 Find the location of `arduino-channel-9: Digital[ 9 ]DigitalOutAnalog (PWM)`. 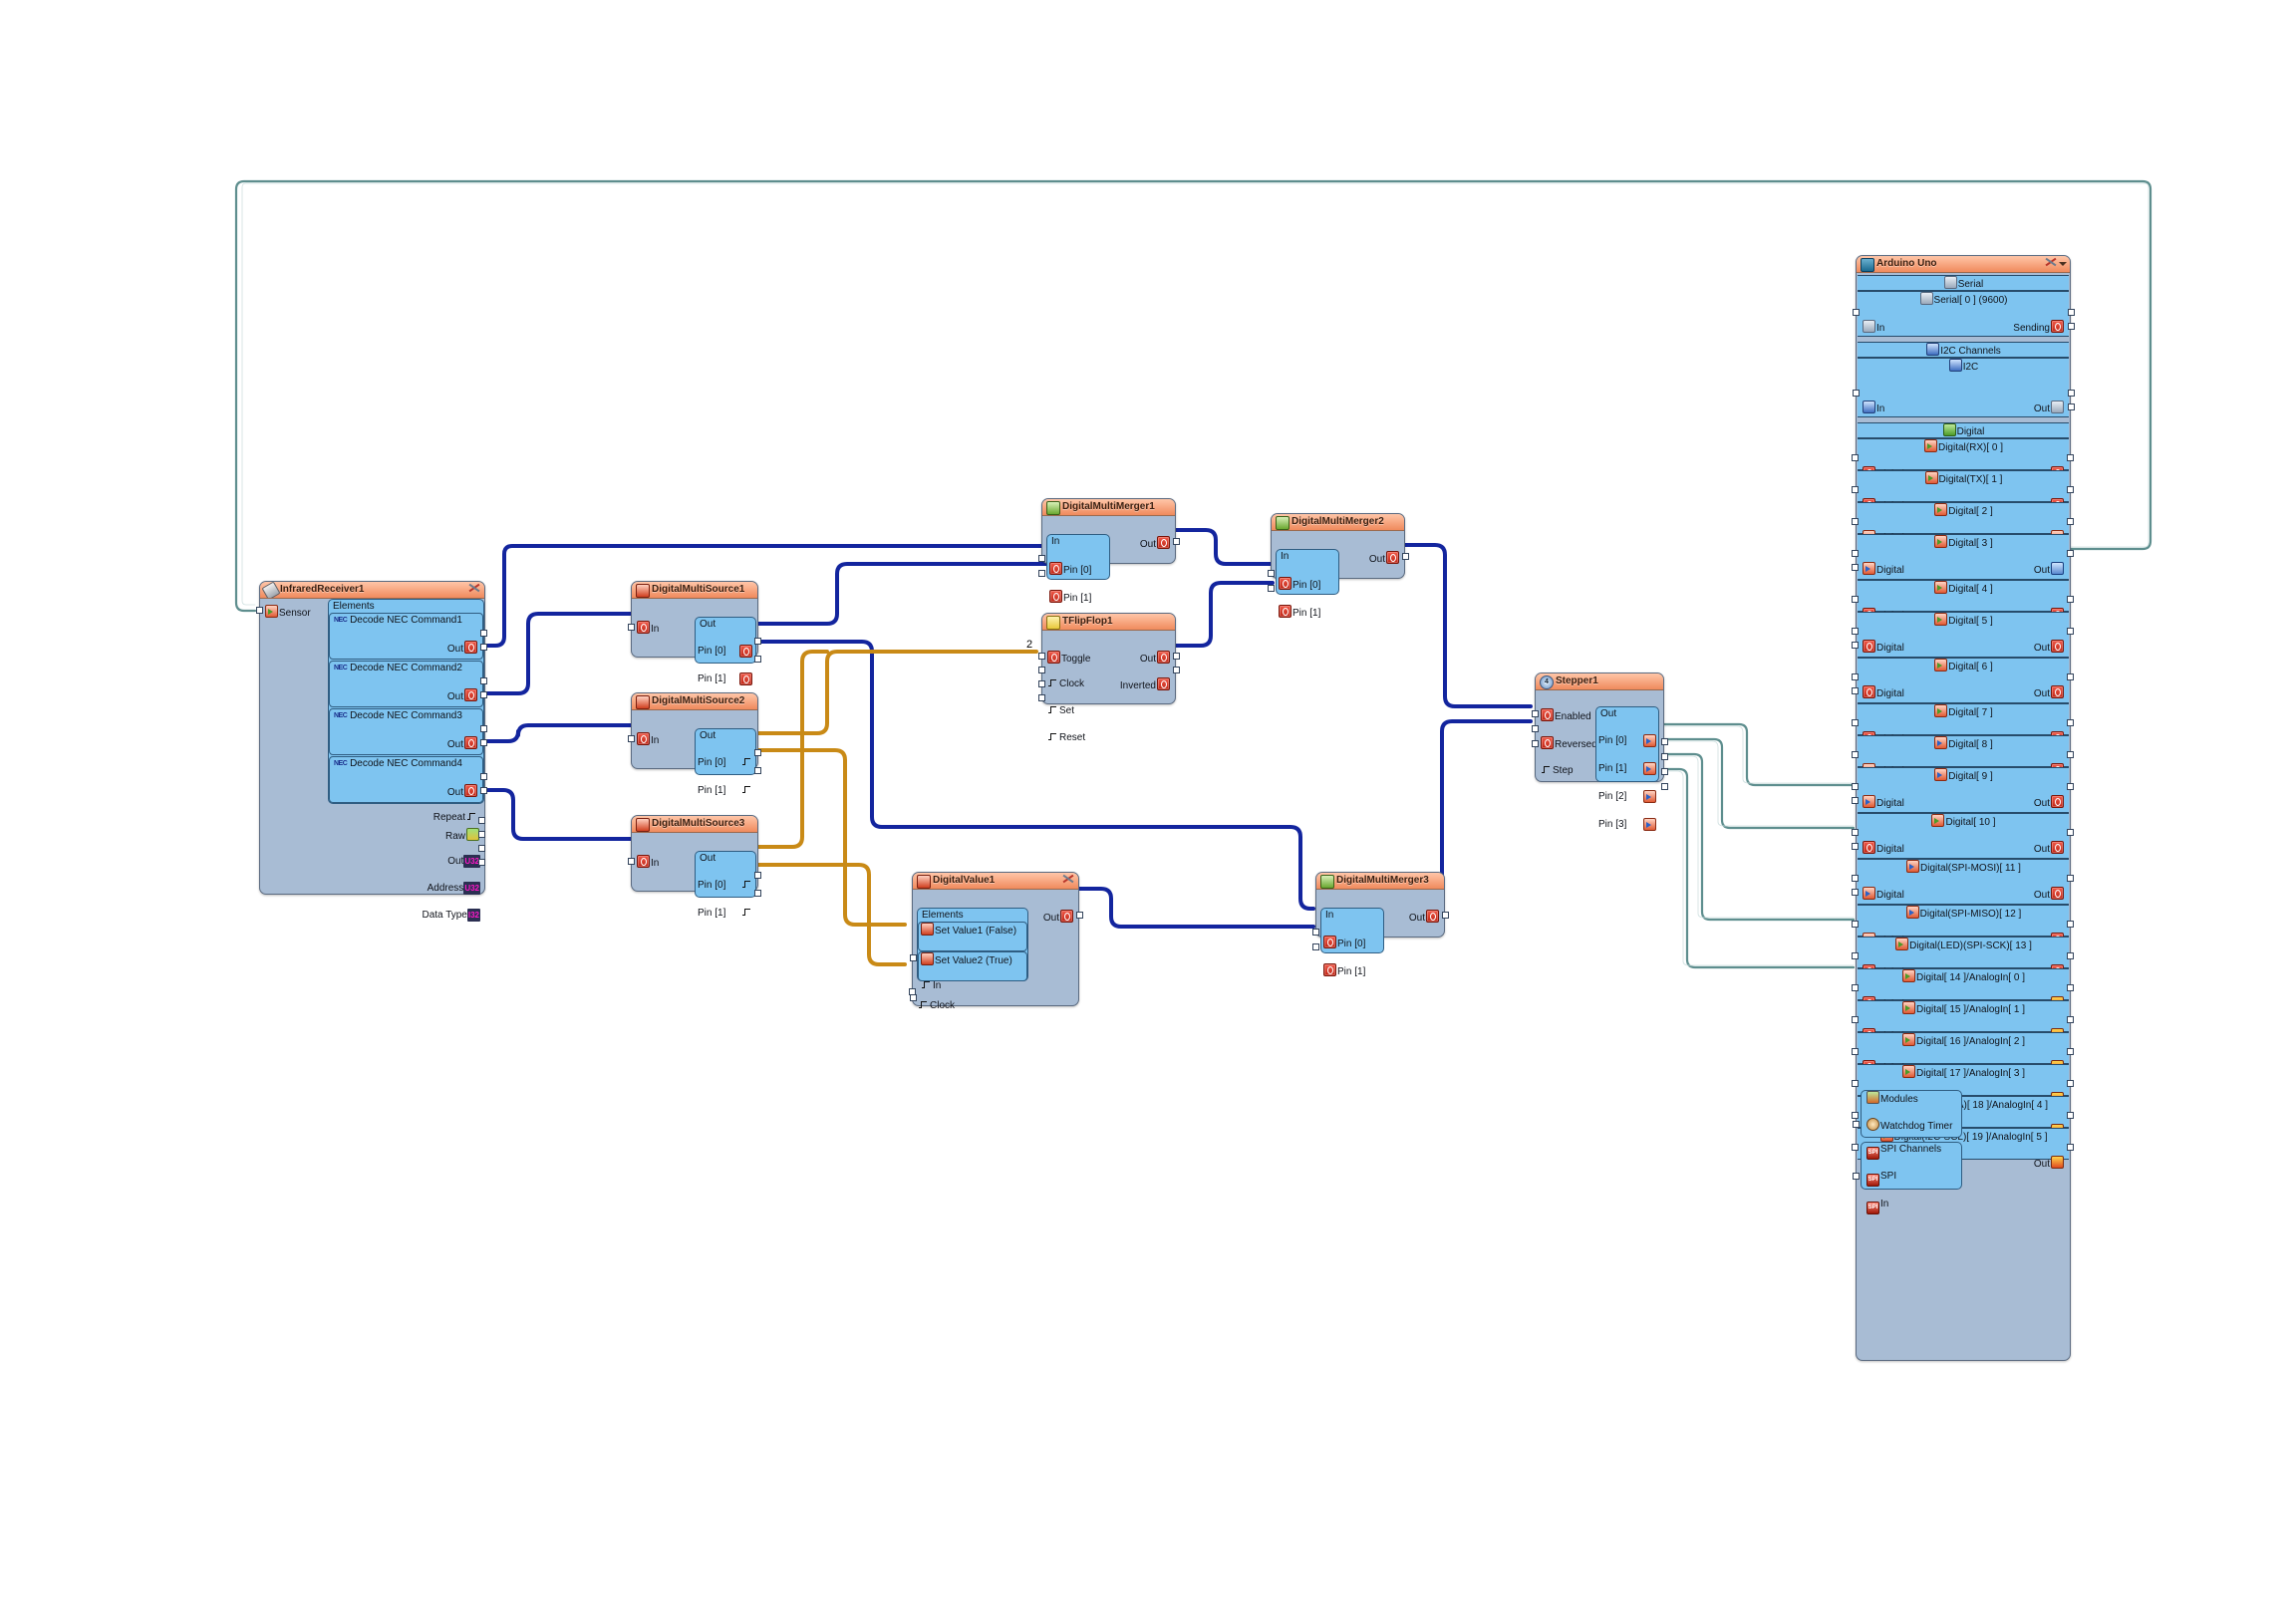

arduino-channel-9: Digital[ 9 ]DigitalOutAnalog (PWM) is located at coordinates (1963, 802).